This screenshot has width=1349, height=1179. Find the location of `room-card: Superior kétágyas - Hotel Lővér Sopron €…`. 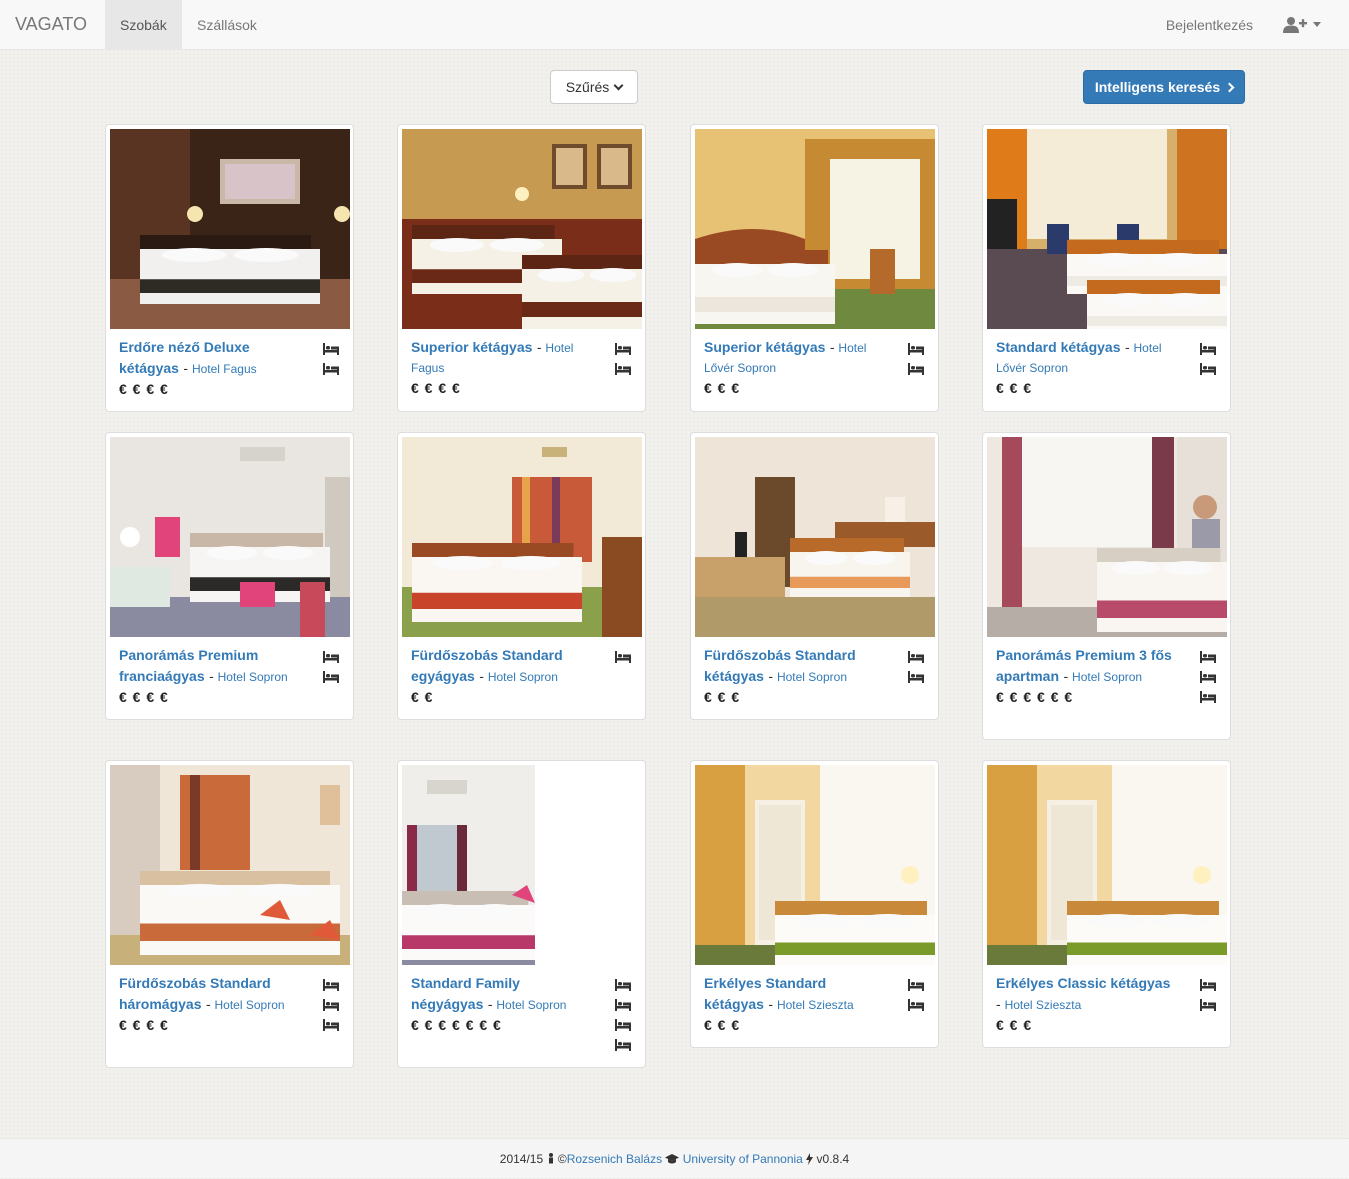

room-card: Superior kétágyas - Hotel Lővér Sopron €… is located at coordinates (814, 268).